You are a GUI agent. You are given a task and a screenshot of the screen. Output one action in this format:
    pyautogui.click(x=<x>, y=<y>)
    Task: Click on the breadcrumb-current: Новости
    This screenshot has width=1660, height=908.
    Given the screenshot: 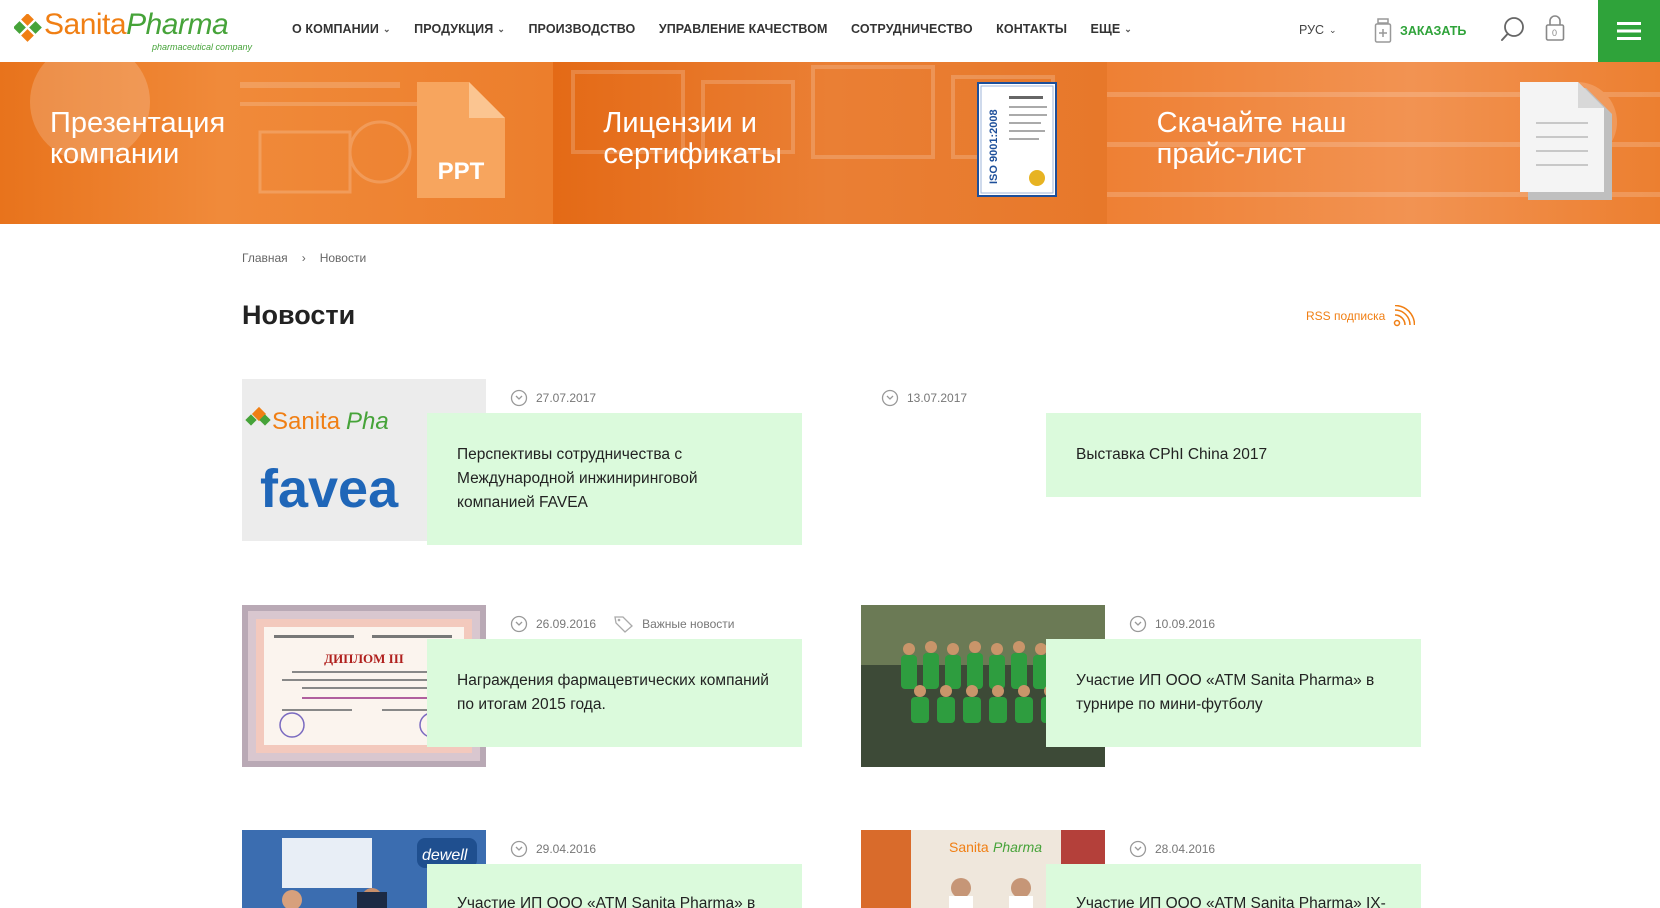 What is the action you would take?
    pyautogui.click(x=343, y=258)
    